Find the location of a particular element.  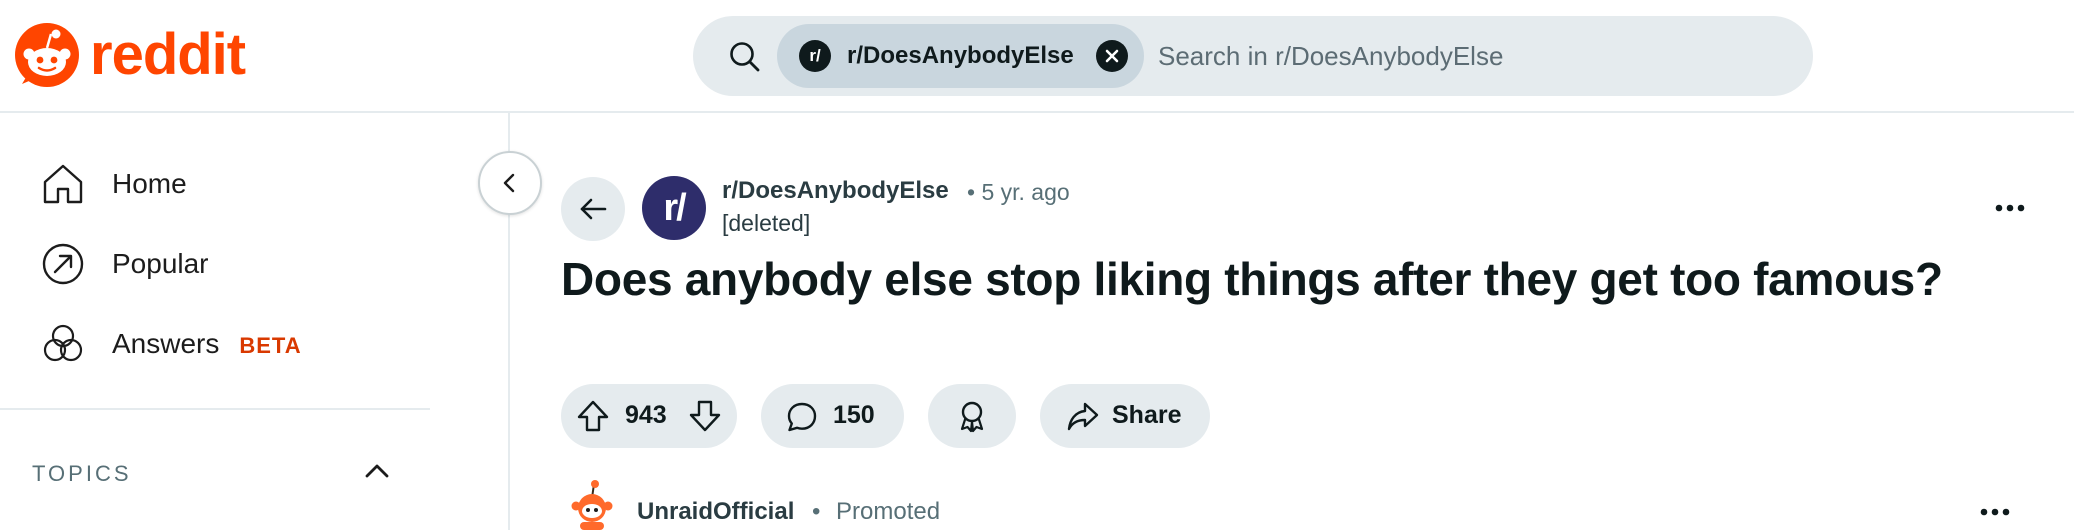

sidebar-item-label: Answers BETA is located at coordinates (207, 344).